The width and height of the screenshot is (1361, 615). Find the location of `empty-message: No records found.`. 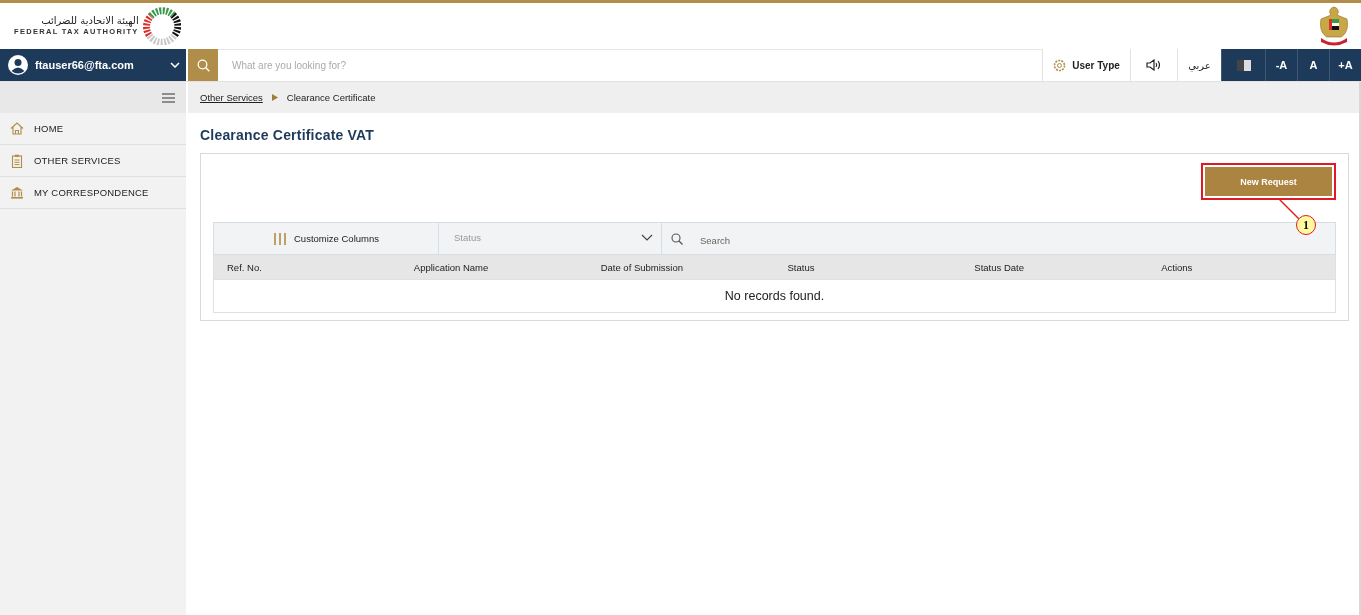

empty-message: No records found. is located at coordinates (774, 296).